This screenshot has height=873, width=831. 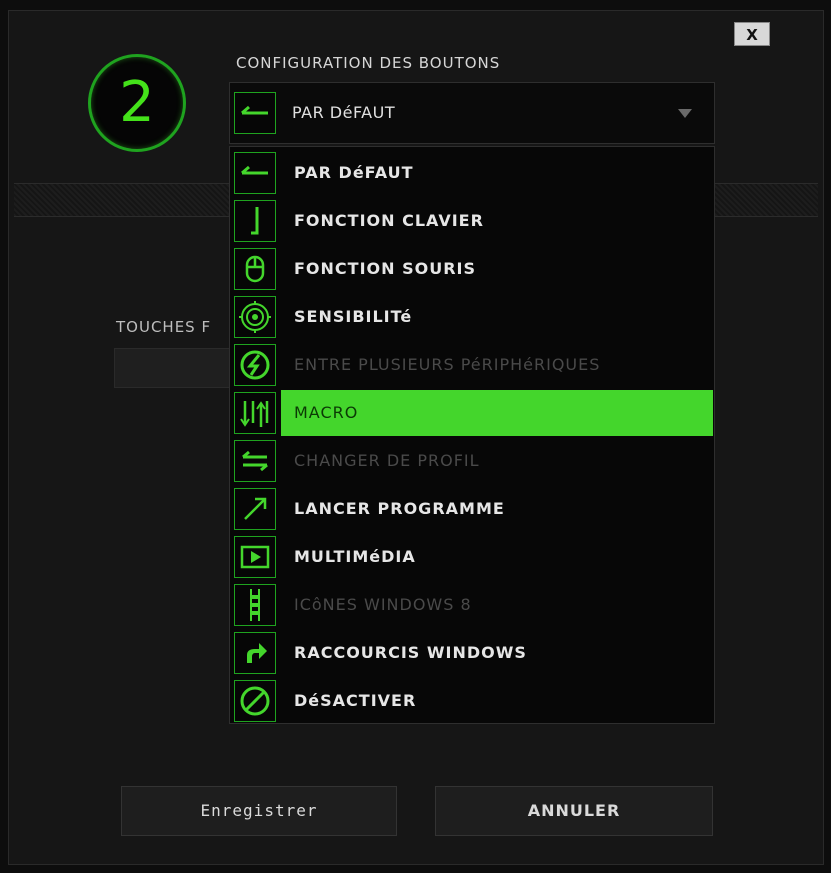 I want to click on menu-item-label: PAR DéFAUT, so click(x=354, y=172).